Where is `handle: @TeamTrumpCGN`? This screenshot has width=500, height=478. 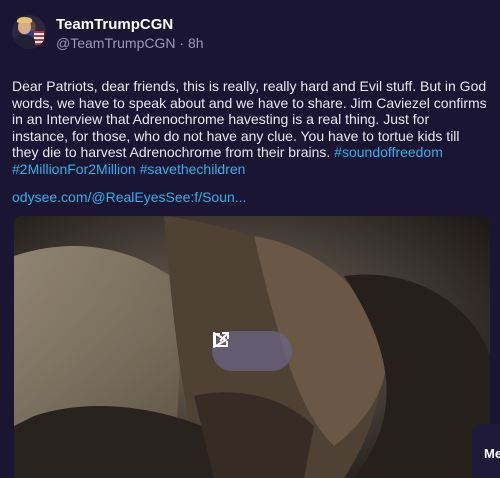
handle: @TeamTrumpCGN is located at coordinates (116, 43).